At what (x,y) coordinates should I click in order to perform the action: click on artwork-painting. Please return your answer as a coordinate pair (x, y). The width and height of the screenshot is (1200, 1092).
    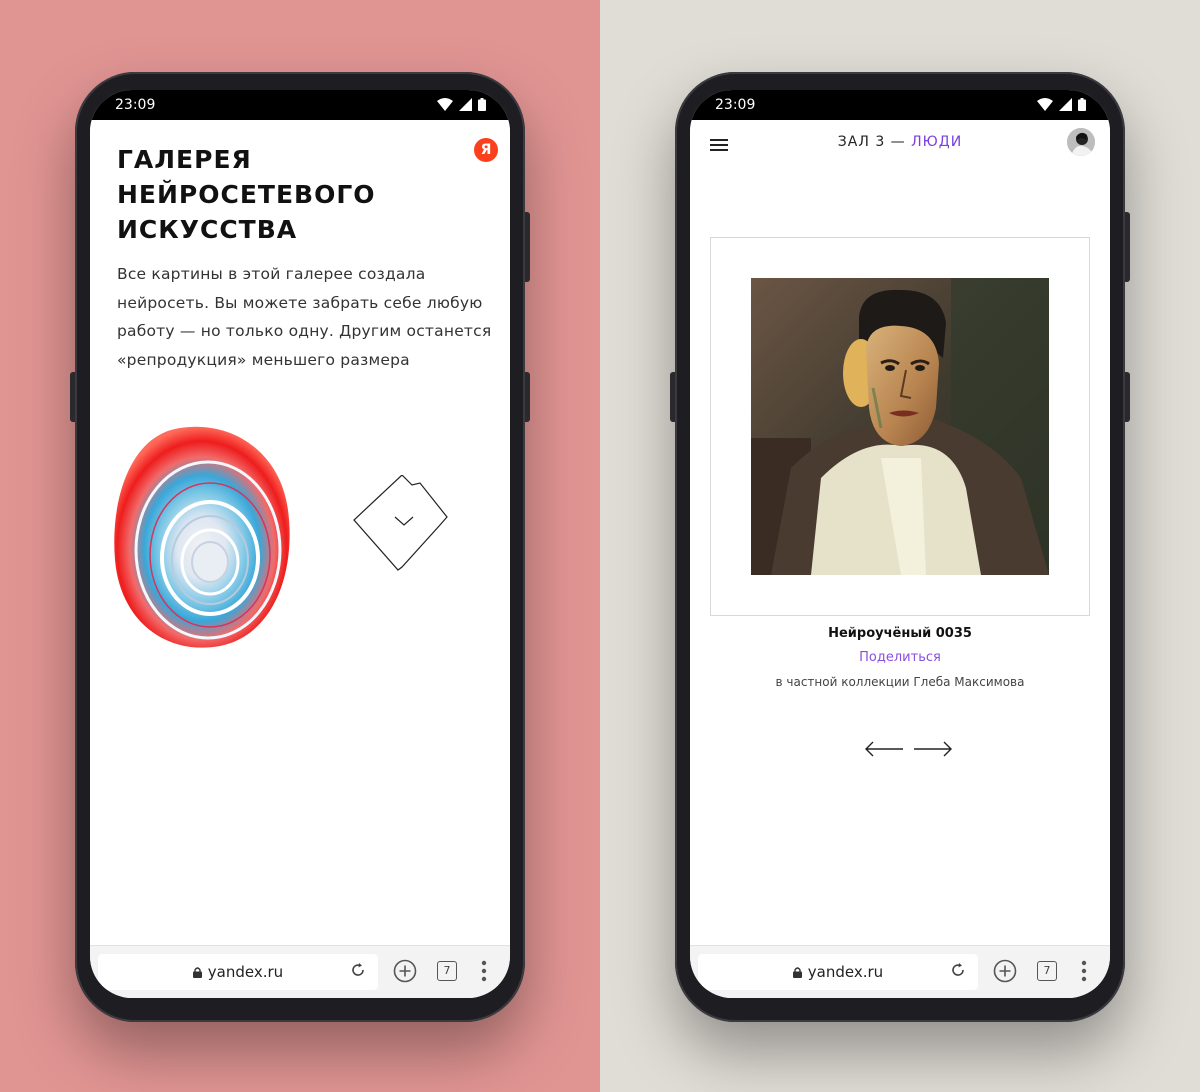
    Looking at the image, I should click on (900, 426).